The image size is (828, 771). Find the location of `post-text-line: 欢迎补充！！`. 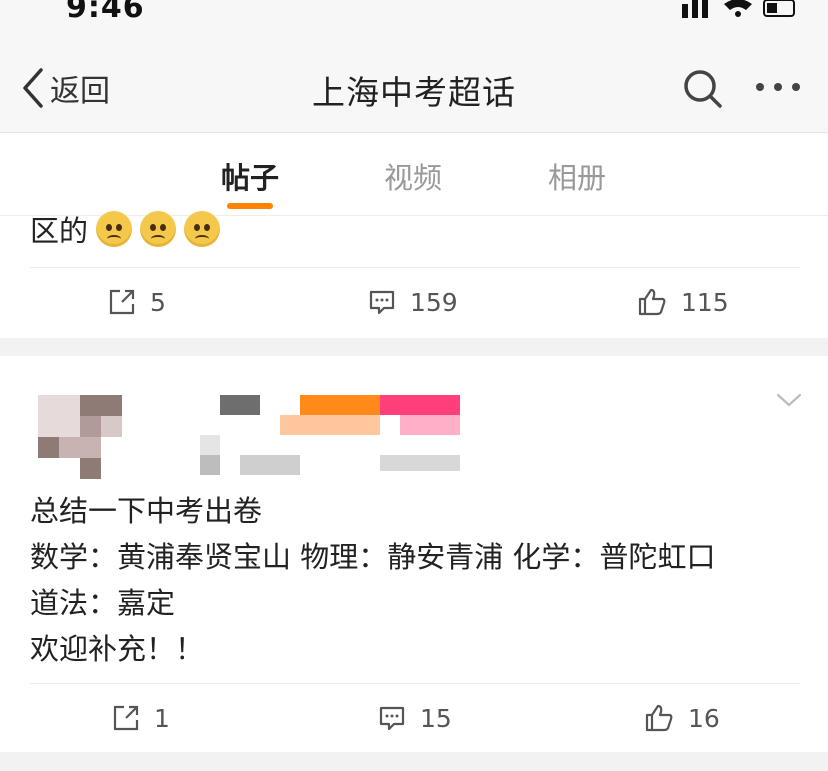

post-text-line: 欢迎补充！！ is located at coordinates (117, 649).